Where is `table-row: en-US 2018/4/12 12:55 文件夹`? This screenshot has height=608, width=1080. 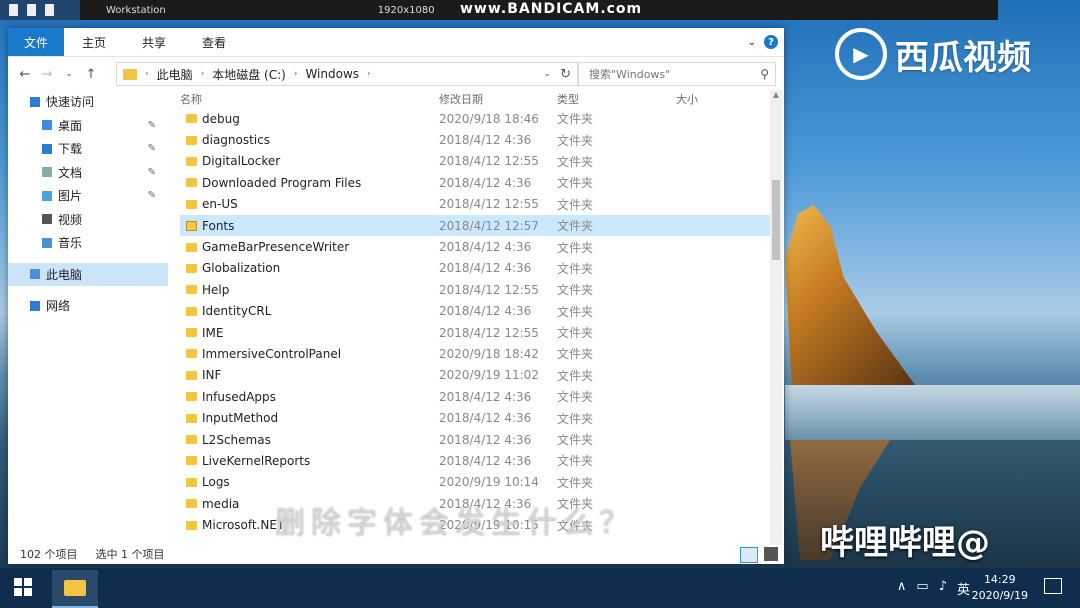 table-row: en-US 2018/4/12 12:55 文件夹 is located at coordinates (475, 204).